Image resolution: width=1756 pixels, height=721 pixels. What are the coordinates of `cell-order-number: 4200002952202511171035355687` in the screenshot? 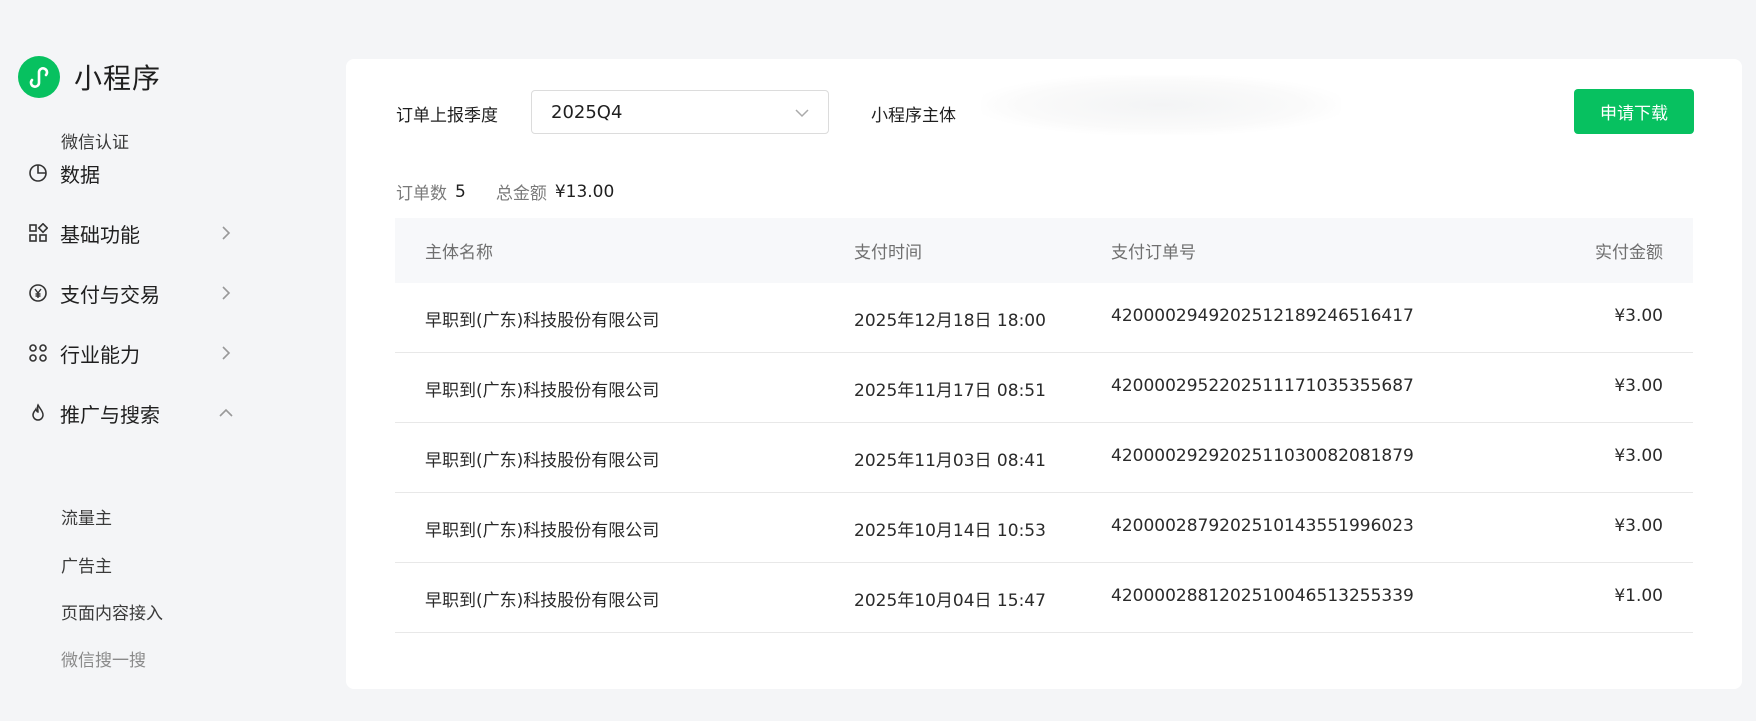 It's located at (1262, 386).